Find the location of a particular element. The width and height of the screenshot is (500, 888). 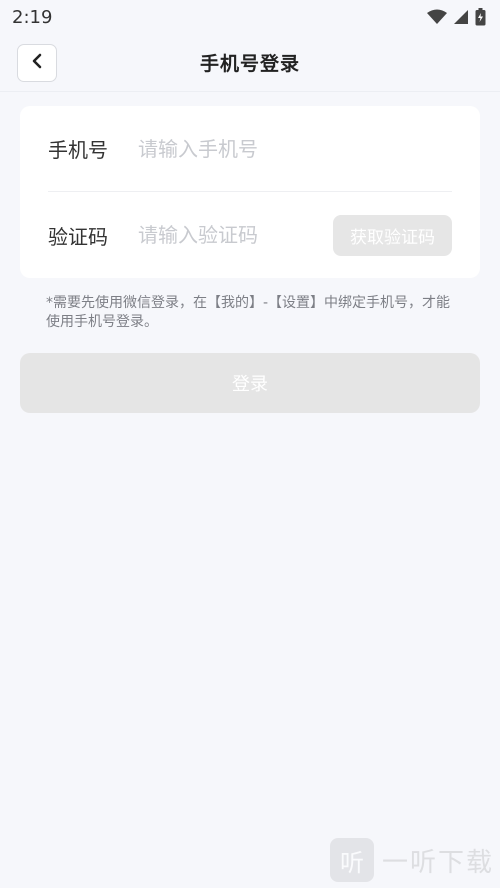

phone-input is located at coordinates (295, 148).